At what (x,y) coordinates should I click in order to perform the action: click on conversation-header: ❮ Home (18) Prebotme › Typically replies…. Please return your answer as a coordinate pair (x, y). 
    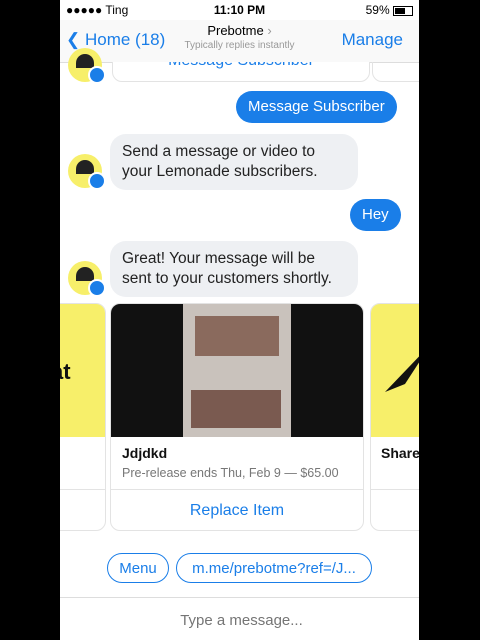
    Looking at the image, I should click on (239, 41).